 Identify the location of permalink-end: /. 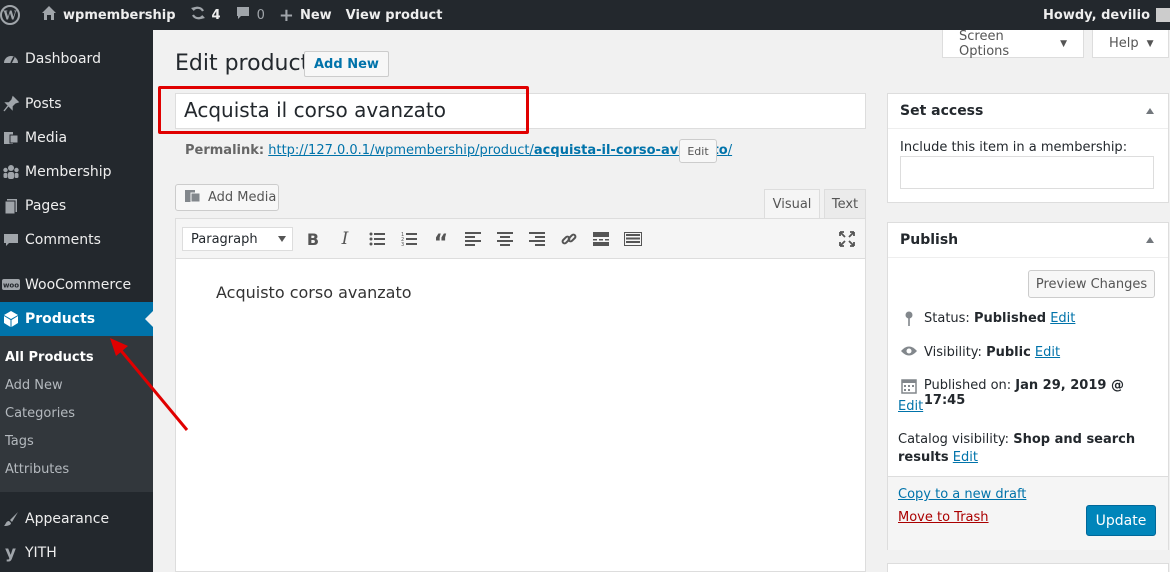
(730, 150).